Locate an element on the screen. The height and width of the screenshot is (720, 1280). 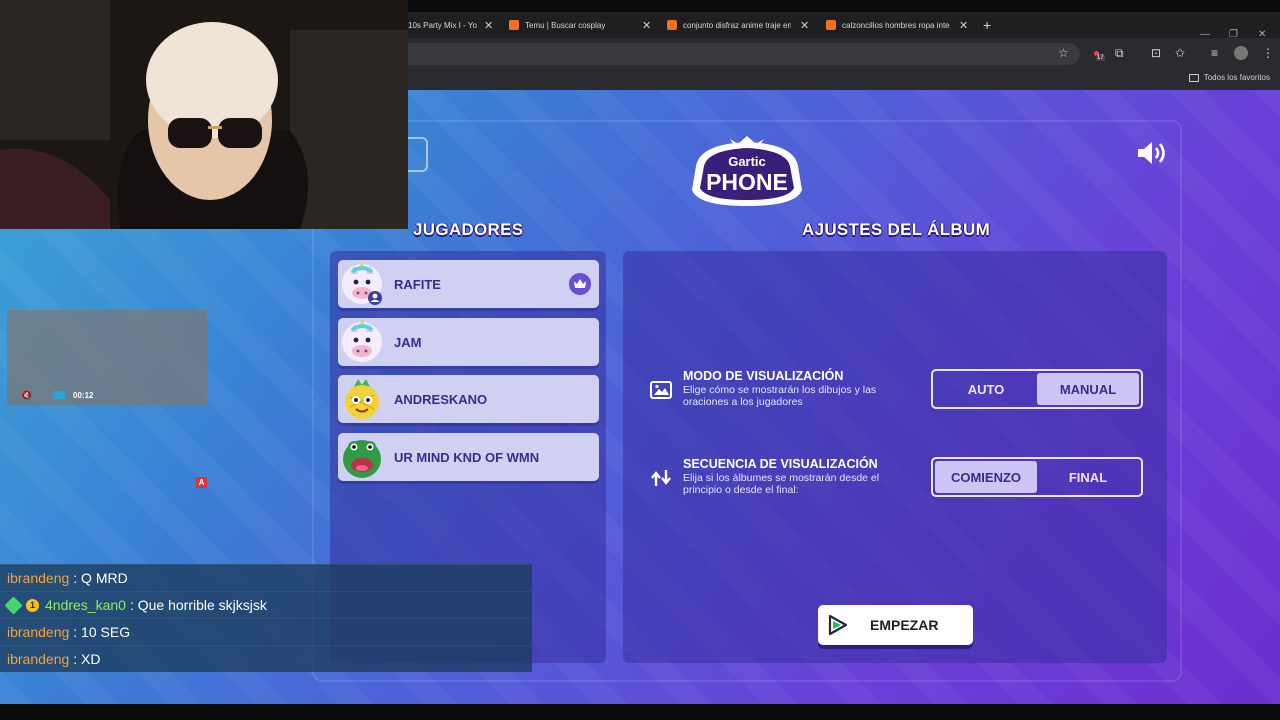
avatar is located at coordinates (1241, 53).